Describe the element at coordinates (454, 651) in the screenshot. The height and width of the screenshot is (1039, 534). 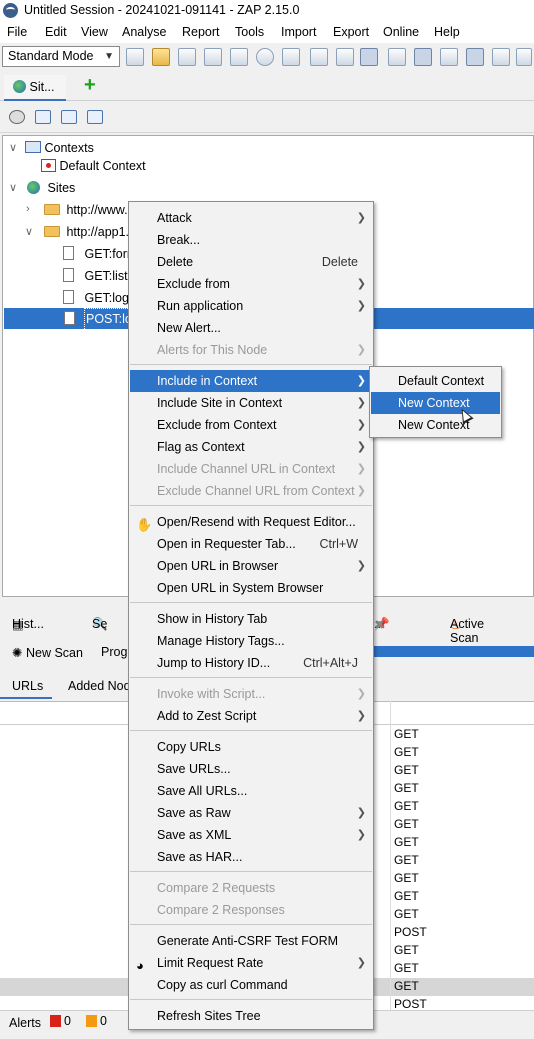
I see `scan-progress-bar` at that location.